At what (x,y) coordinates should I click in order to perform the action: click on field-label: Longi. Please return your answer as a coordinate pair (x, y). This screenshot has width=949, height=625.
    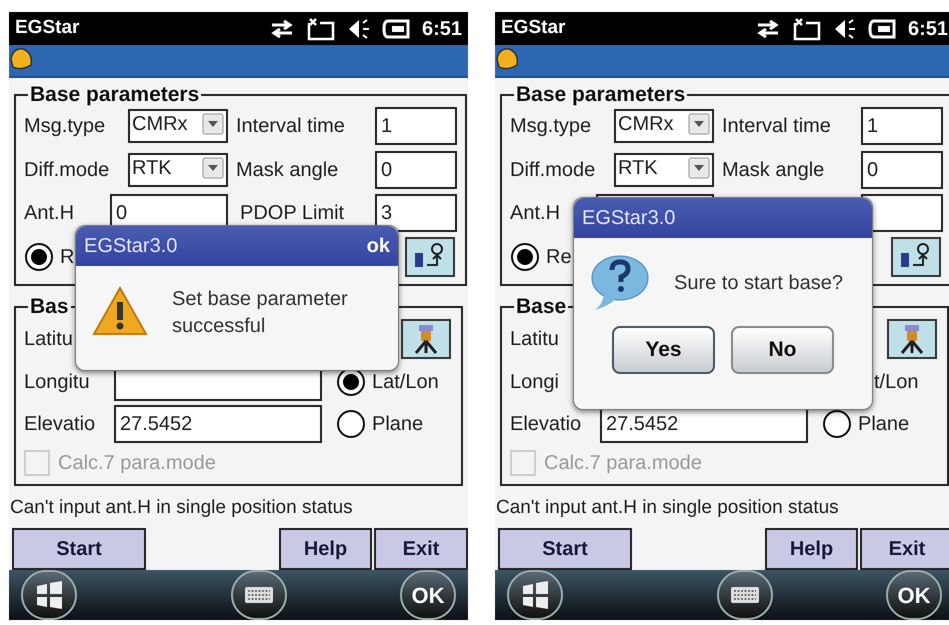
    Looking at the image, I should click on (535, 382).